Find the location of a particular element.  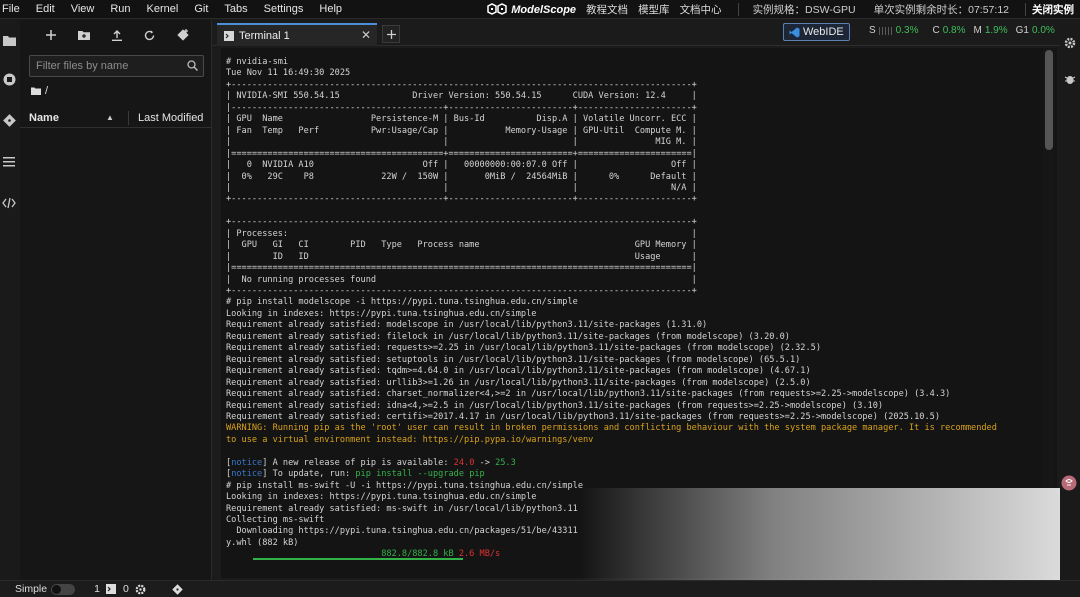

tab-label: Terminal 1 is located at coordinates (264, 35).